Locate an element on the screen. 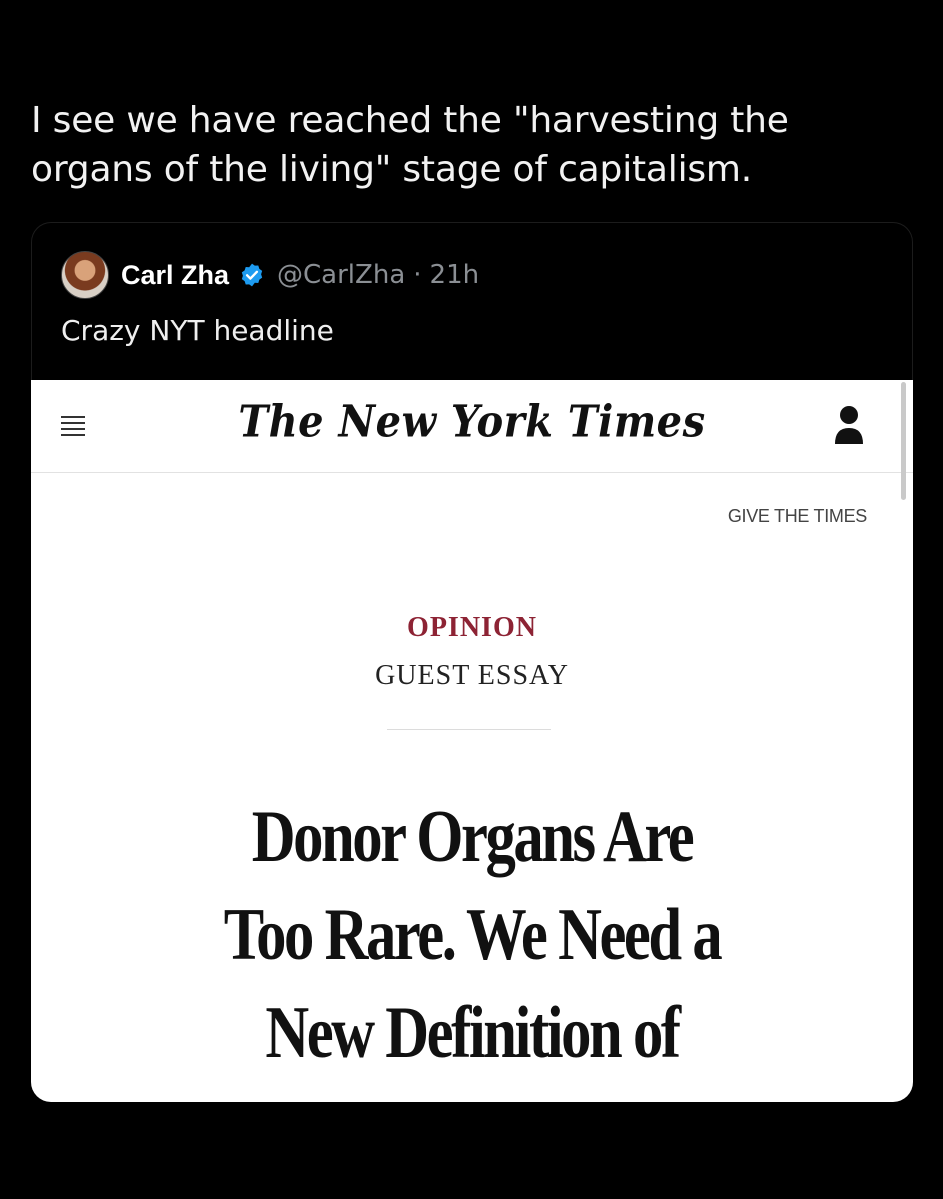  author-handle: @CarlZha is located at coordinates (341, 275).